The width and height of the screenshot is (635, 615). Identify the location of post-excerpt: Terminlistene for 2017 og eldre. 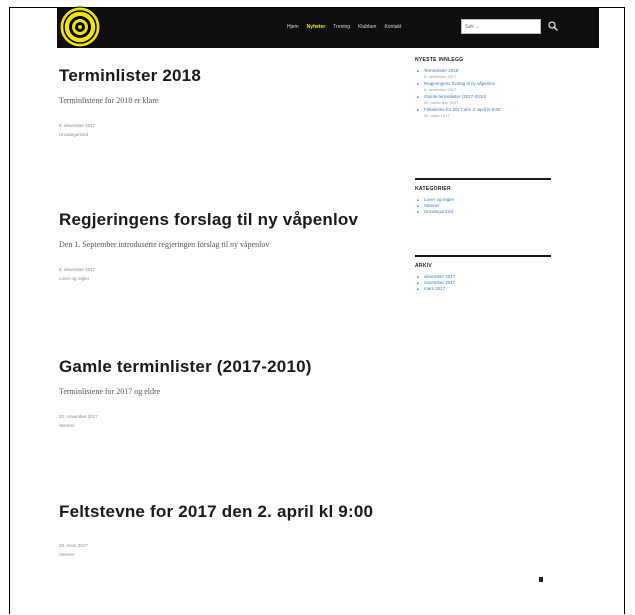
(110, 391).